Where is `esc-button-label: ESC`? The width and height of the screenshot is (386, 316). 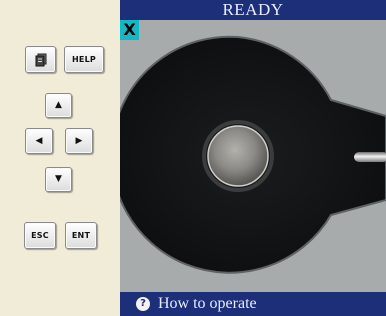 esc-button-label: ESC is located at coordinates (40, 235).